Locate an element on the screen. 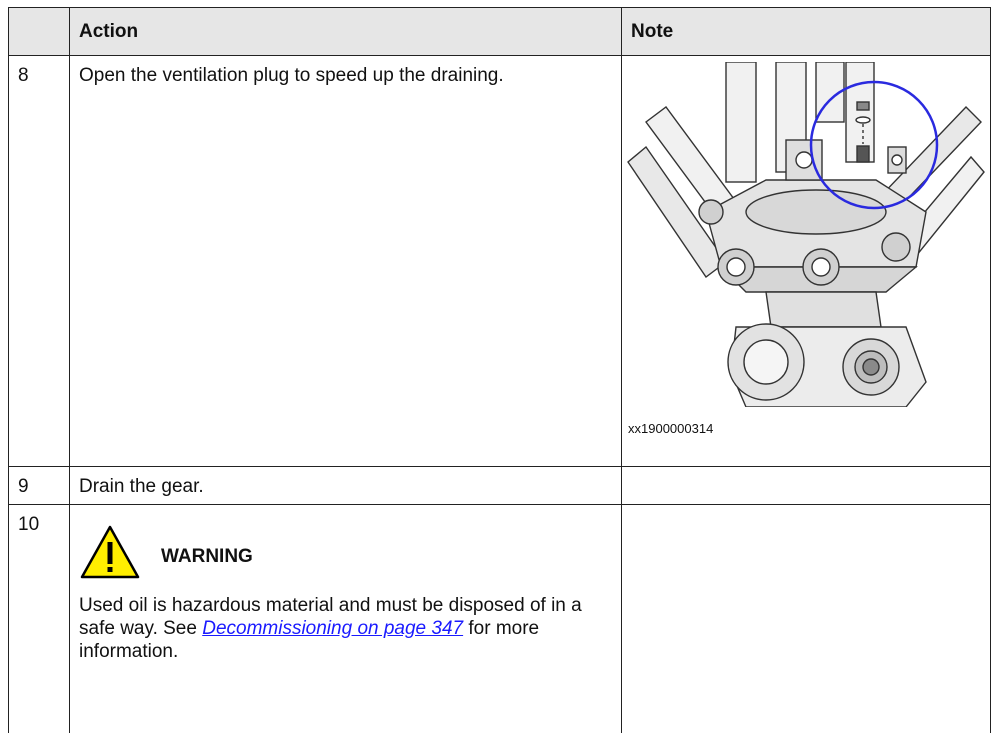 The width and height of the screenshot is (997, 733). figure-id: xx1900000314 is located at coordinates (671, 428).